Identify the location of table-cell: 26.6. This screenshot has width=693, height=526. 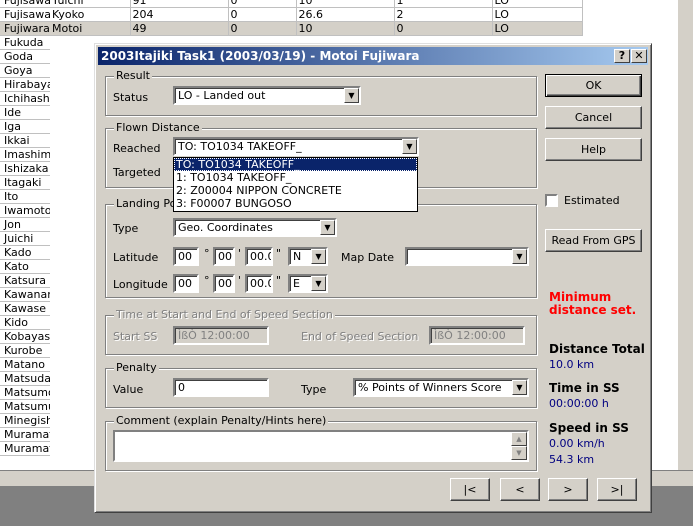
(345, 14).